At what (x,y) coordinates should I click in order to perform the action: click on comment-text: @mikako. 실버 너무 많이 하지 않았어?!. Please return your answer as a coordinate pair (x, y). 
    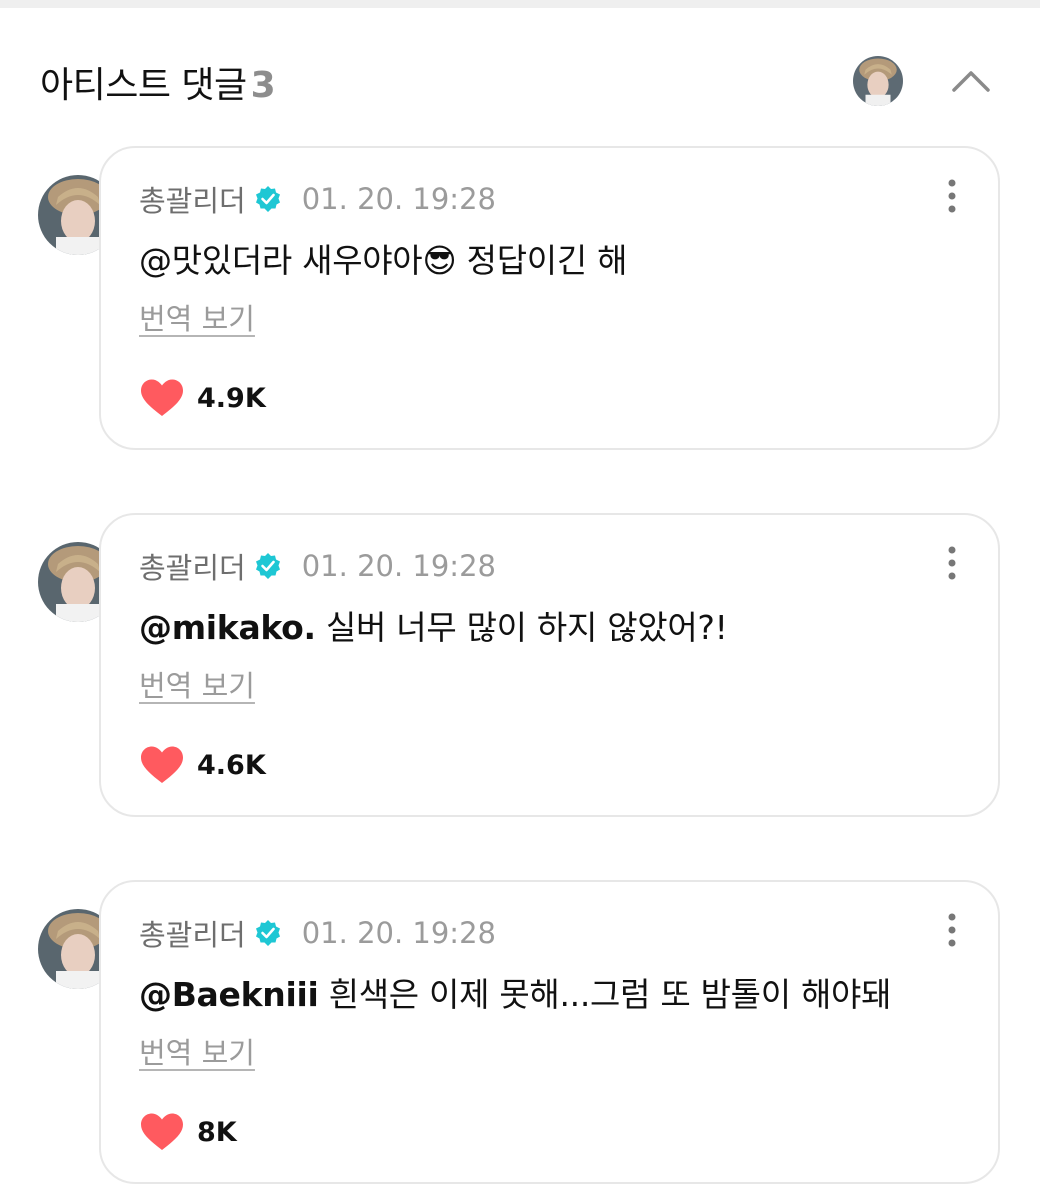
    Looking at the image, I should click on (433, 625).